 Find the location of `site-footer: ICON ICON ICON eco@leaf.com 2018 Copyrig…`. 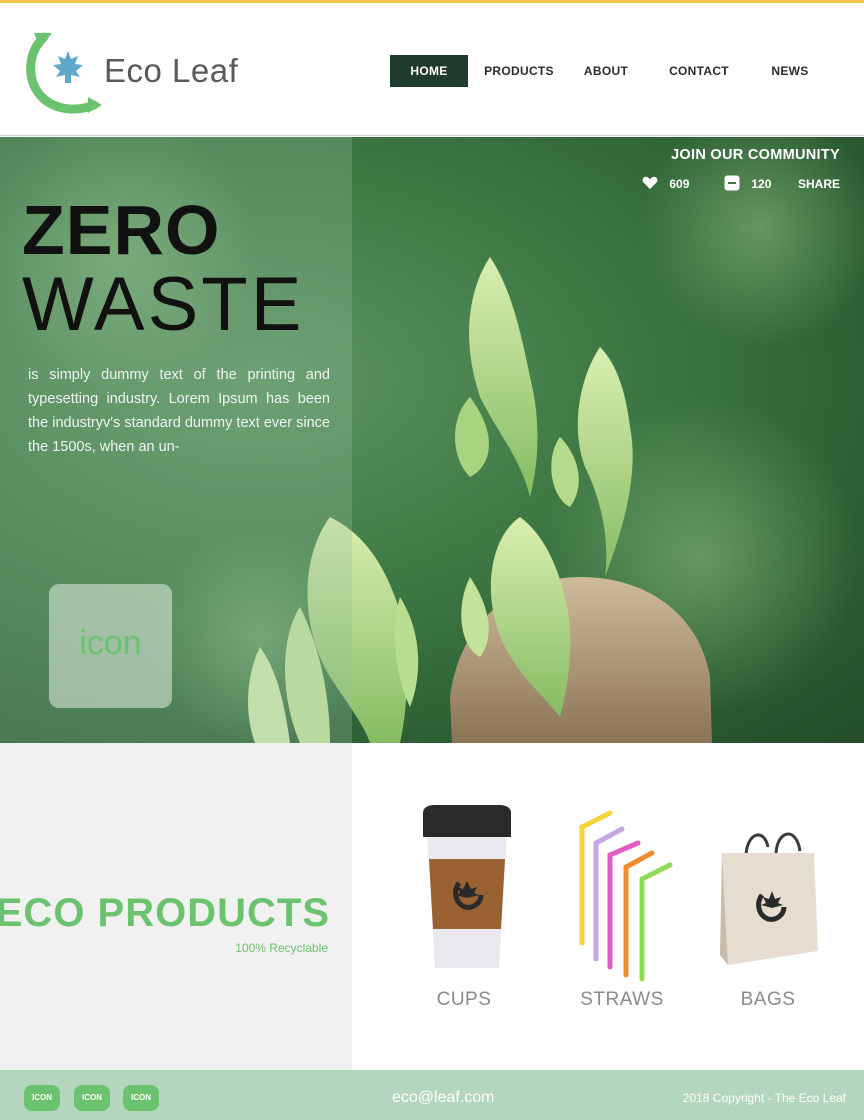

site-footer: ICON ICON ICON eco@leaf.com 2018 Copyrig… is located at coordinates (432, 1095).